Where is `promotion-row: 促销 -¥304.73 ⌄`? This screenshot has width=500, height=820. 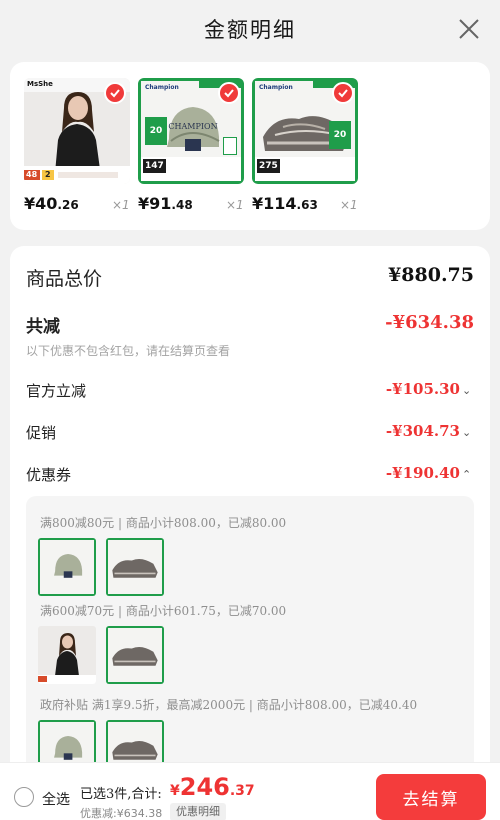
promotion-row: 促销 -¥304.73 ⌄ is located at coordinates (250, 432).